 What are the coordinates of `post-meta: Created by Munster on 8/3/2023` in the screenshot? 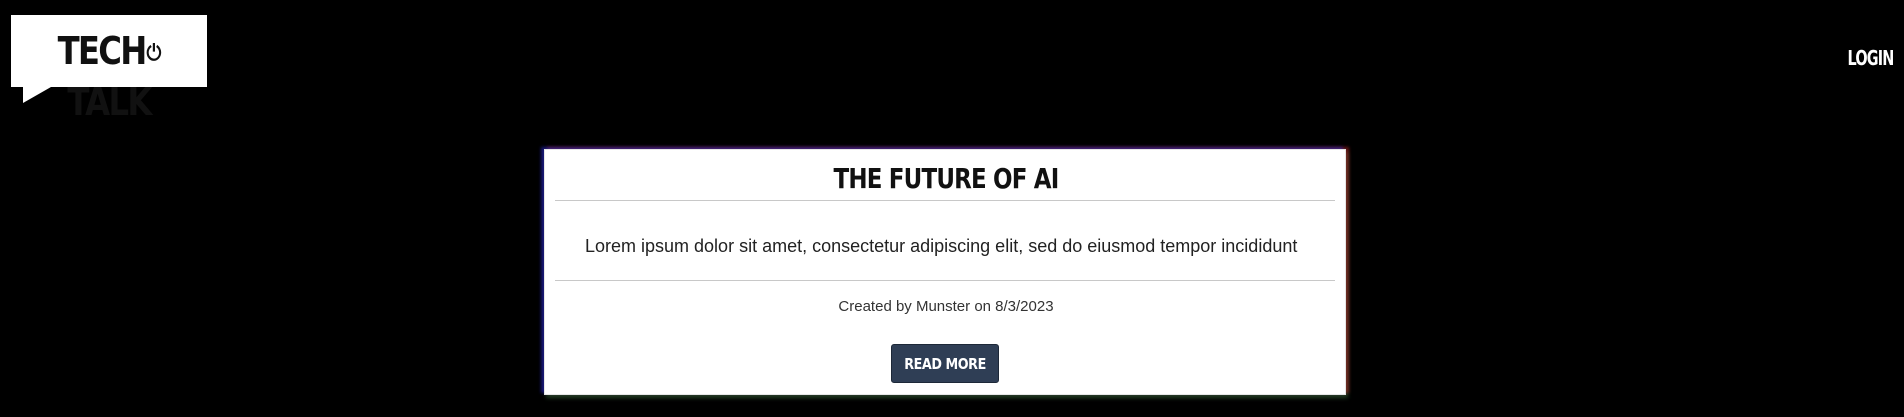 It's located at (946, 306).